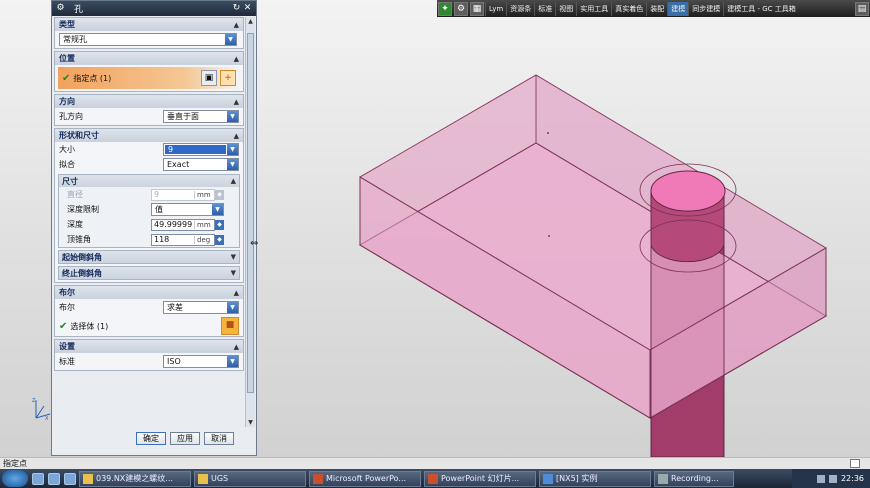  Describe the element at coordinates (219, 438) in the screenshot. I see `cancel-button: 取消` at that location.